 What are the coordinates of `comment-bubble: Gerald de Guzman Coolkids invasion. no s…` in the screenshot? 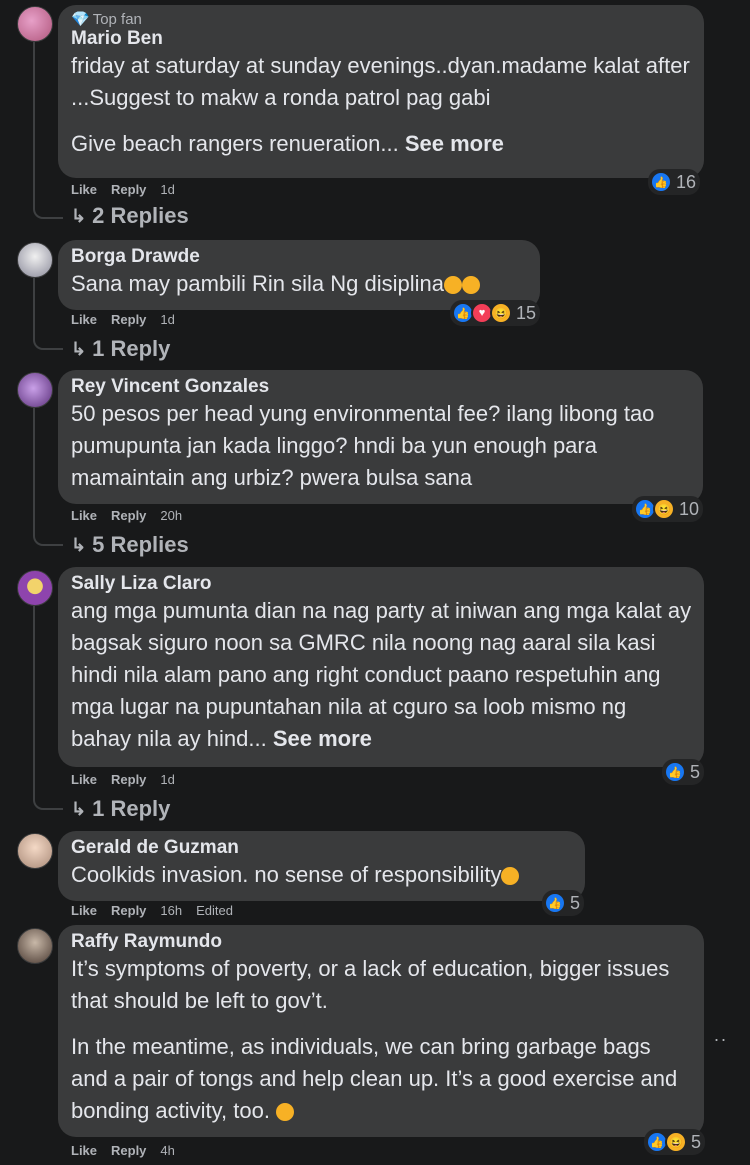 It's located at (321, 866).